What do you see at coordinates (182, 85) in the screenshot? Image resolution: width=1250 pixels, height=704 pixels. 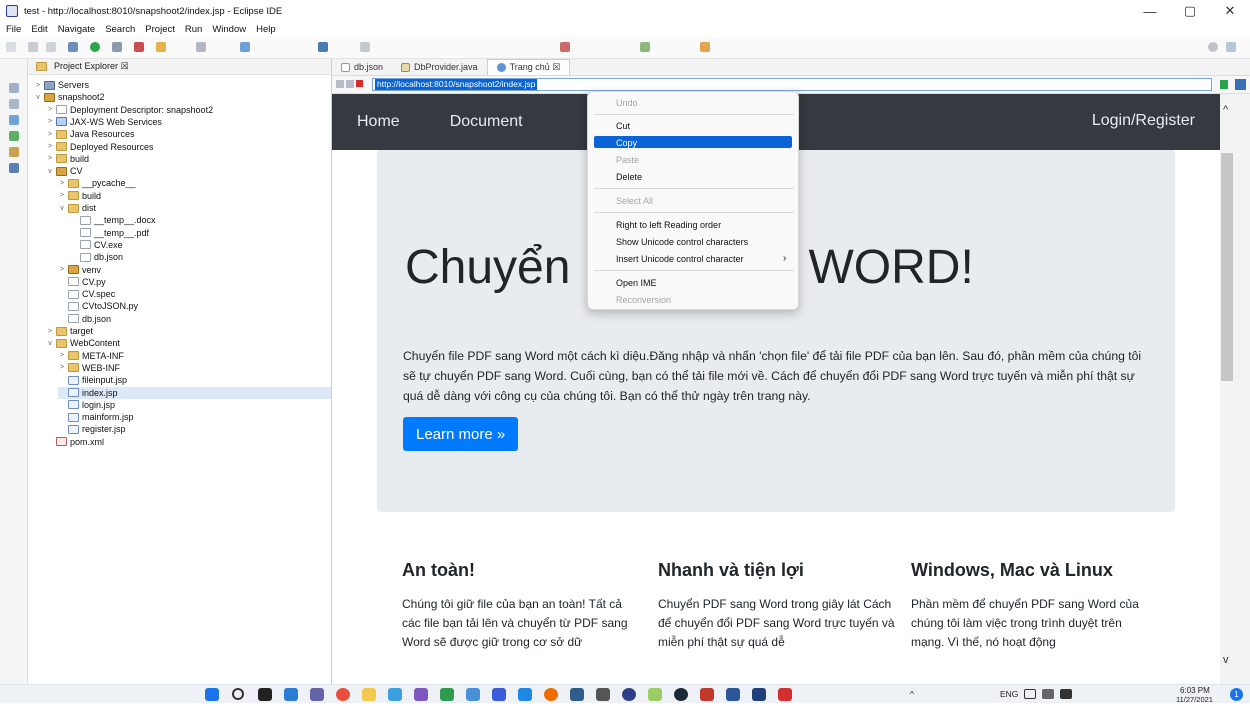 I see `tree-item-servers: > Servers` at bounding box center [182, 85].